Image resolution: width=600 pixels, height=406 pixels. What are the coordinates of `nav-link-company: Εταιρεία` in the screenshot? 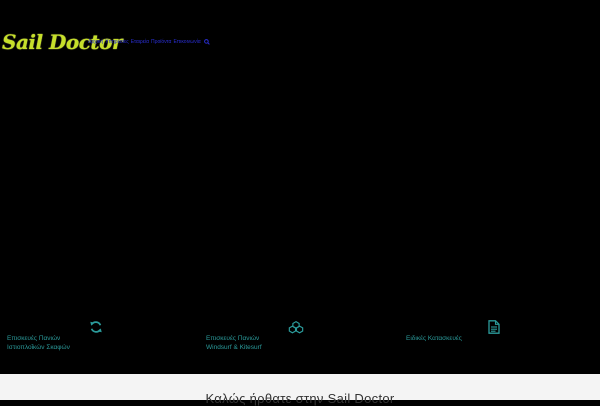 It's located at (140, 42).